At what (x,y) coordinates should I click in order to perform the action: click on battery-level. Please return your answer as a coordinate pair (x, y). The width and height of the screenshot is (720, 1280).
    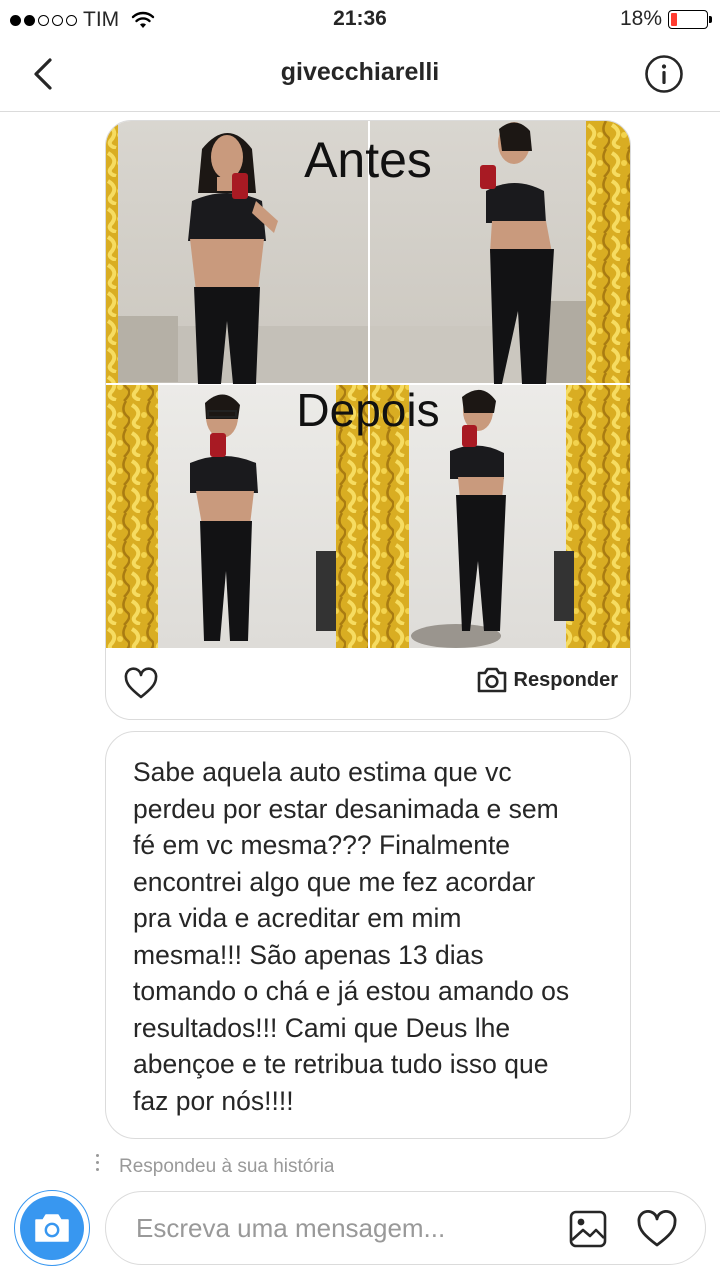
    Looking at the image, I should click on (674, 19).